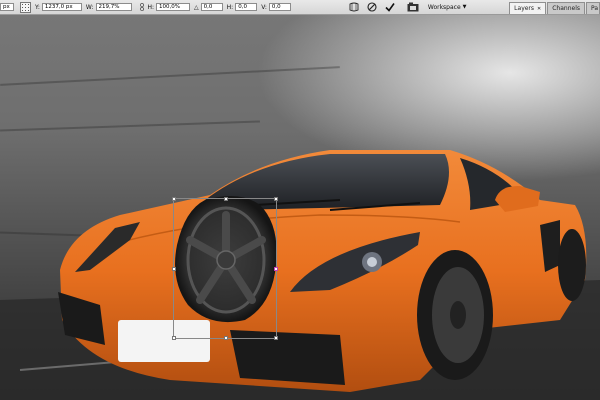  Describe the element at coordinates (226, 338) in the screenshot. I see `transform-handle-bottom` at that location.